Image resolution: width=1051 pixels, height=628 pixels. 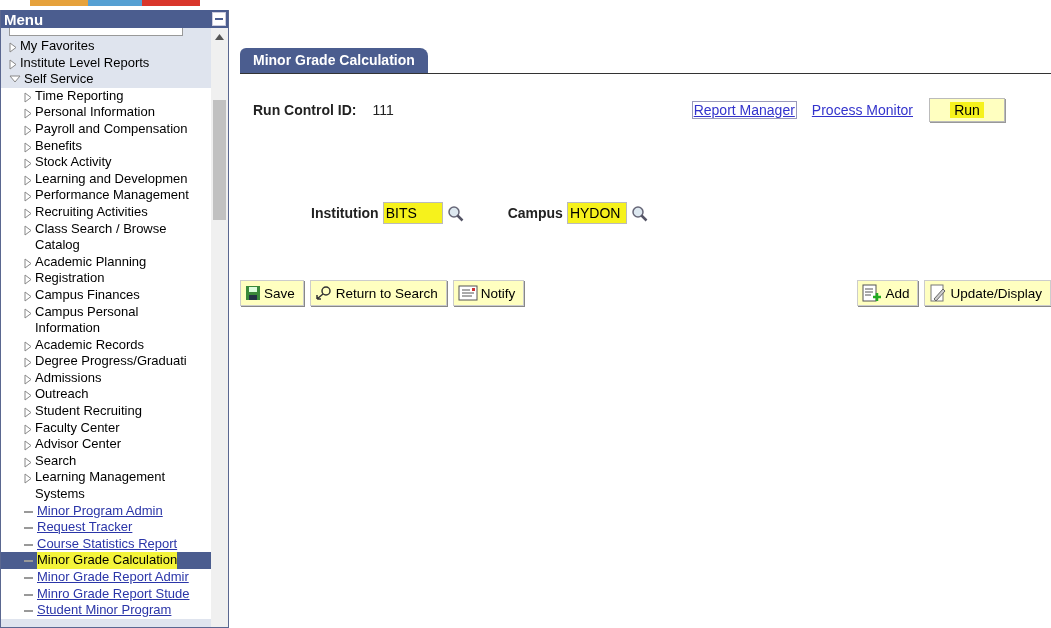 I want to click on menu-row: Faculty Center, so click(x=106, y=428).